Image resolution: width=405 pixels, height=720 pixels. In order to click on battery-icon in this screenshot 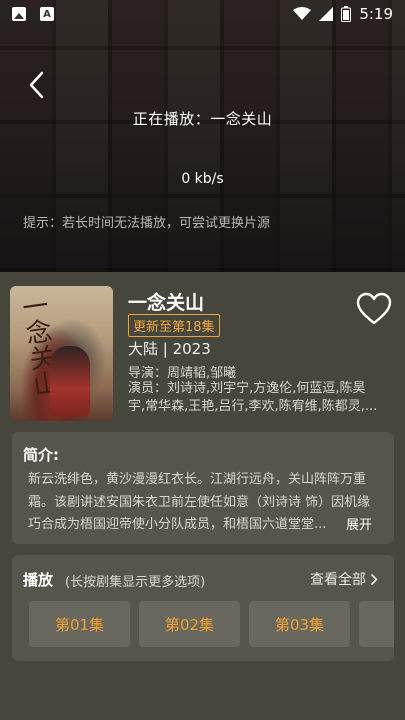, I will do `click(346, 14)`.